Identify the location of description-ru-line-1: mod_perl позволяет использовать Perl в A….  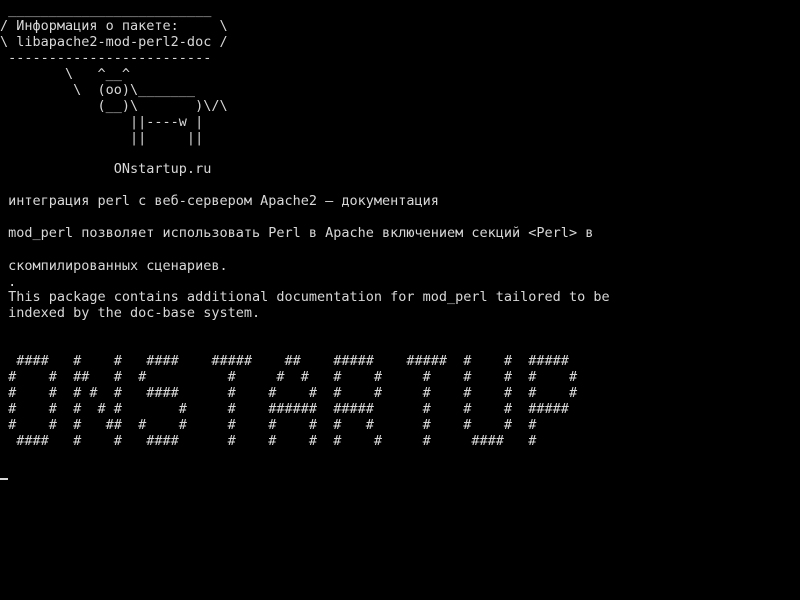
(297, 233).